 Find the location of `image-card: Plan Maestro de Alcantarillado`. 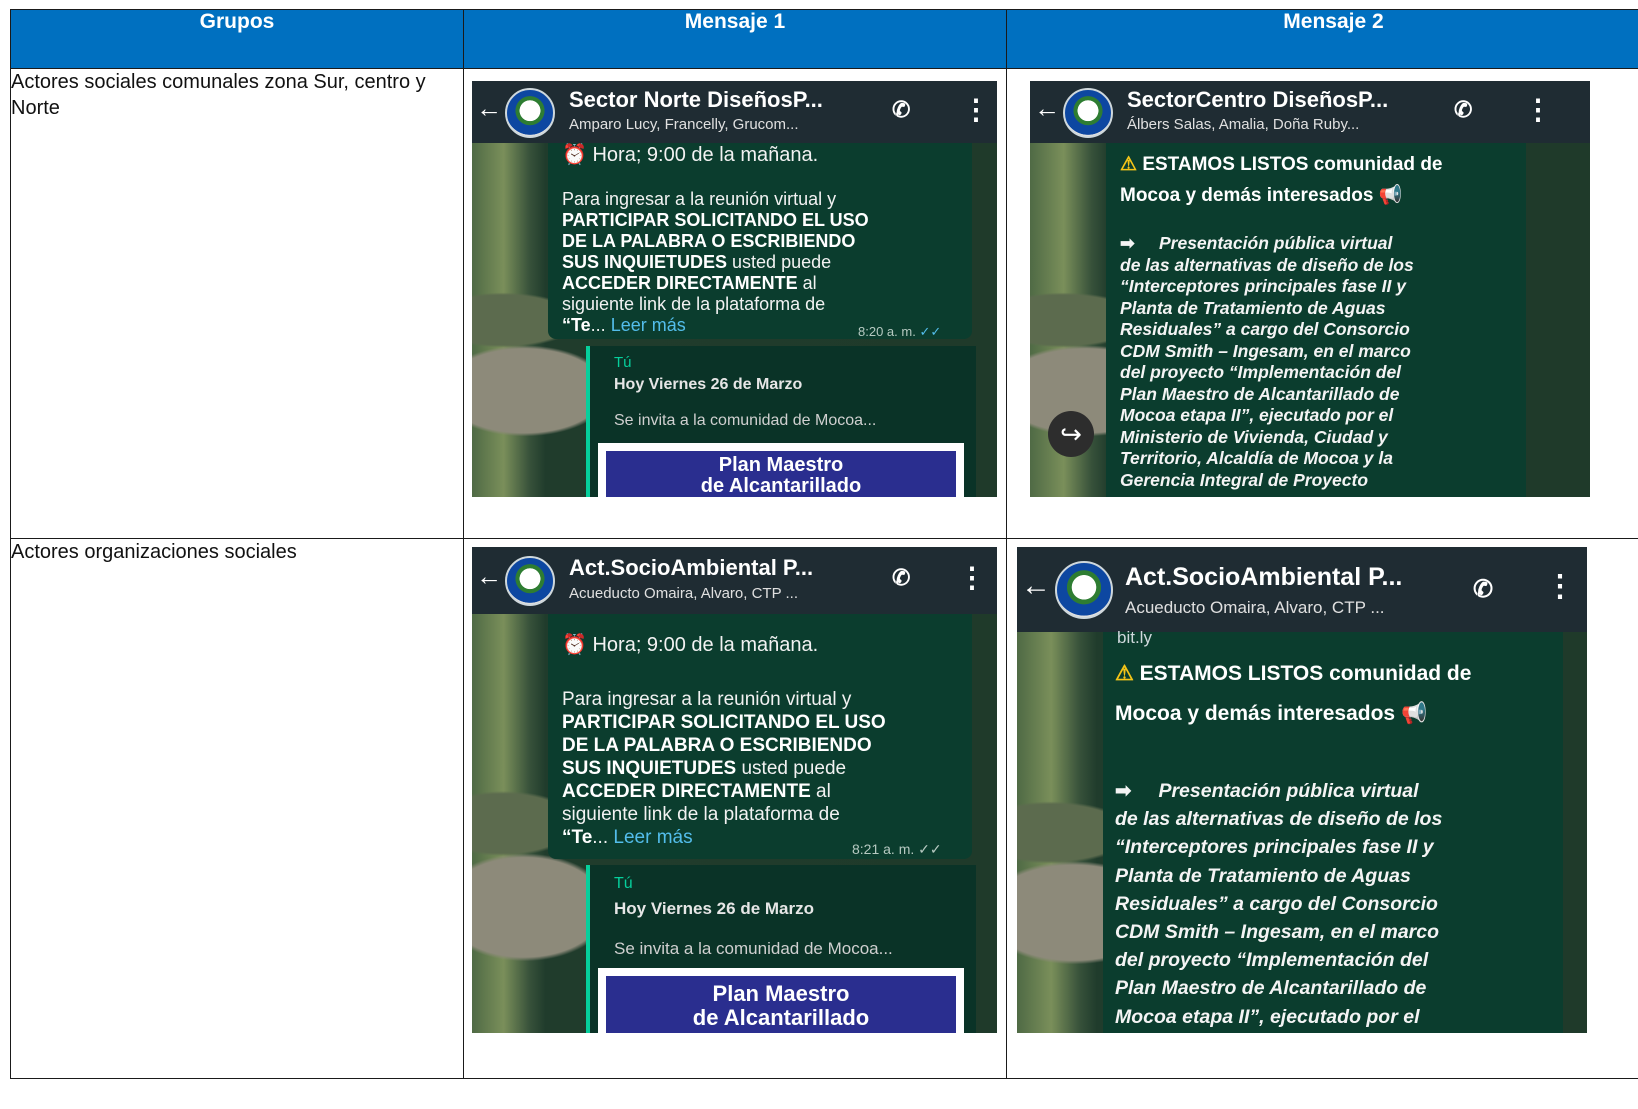

image-card: Plan Maestro de Alcantarillado is located at coordinates (781, 1000).